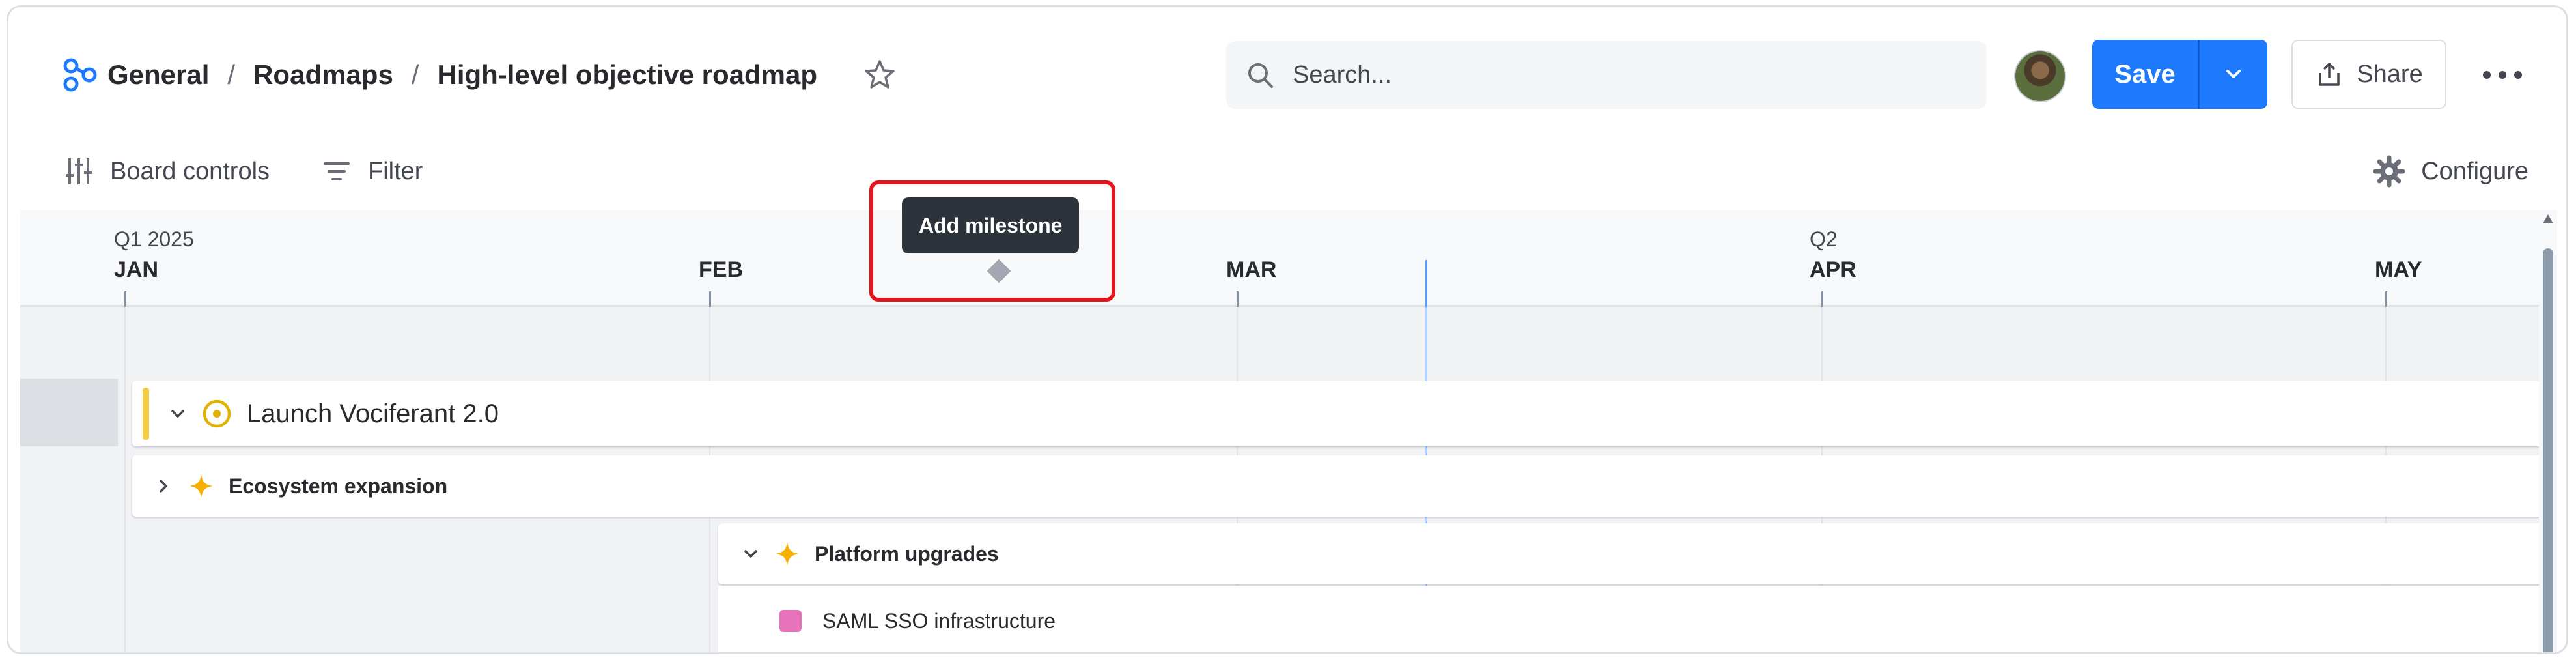 The image size is (2576, 662). What do you see at coordinates (2390, 74) in the screenshot?
I see `share-label: Share` at bounding box center [2390, 74].